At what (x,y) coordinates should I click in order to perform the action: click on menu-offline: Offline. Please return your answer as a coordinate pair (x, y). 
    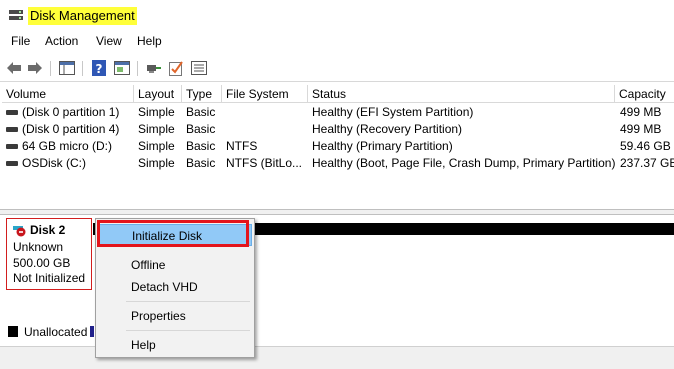
    Looking at the image, I should click on (175, 265).